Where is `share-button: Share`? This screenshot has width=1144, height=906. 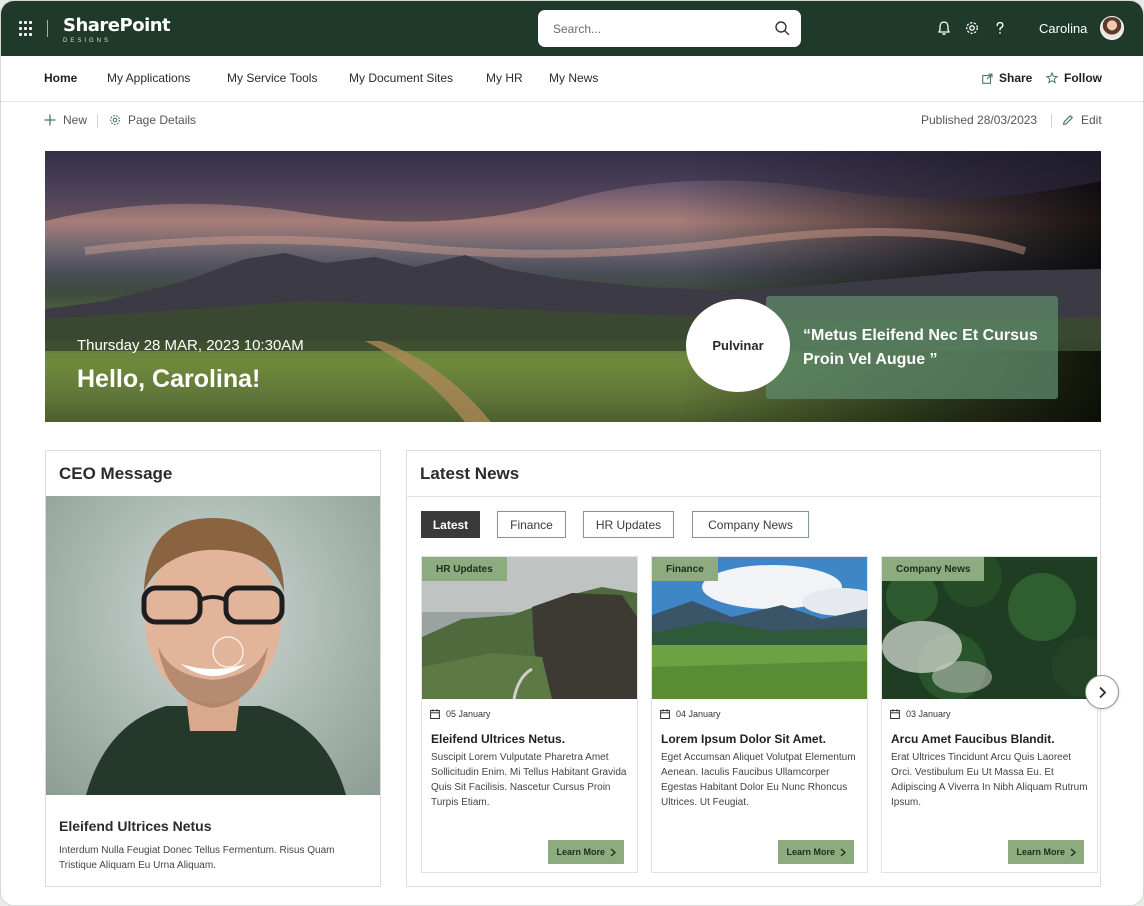 share-button: Share is located at coordinates (1007, 78).